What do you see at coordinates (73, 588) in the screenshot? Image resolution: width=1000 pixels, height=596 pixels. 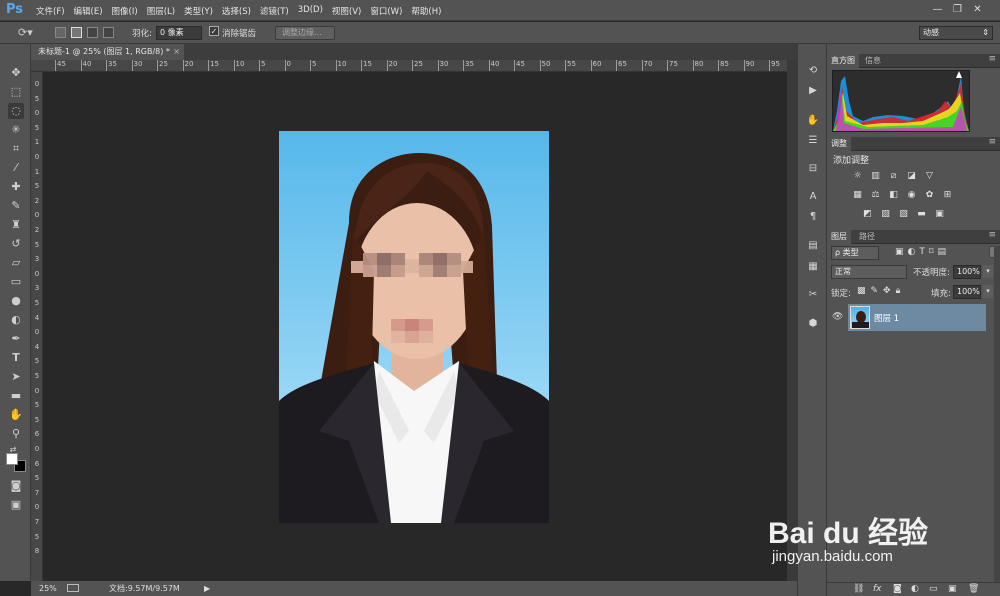 I see `doc-info-icon` at bounding box center [73, 588].